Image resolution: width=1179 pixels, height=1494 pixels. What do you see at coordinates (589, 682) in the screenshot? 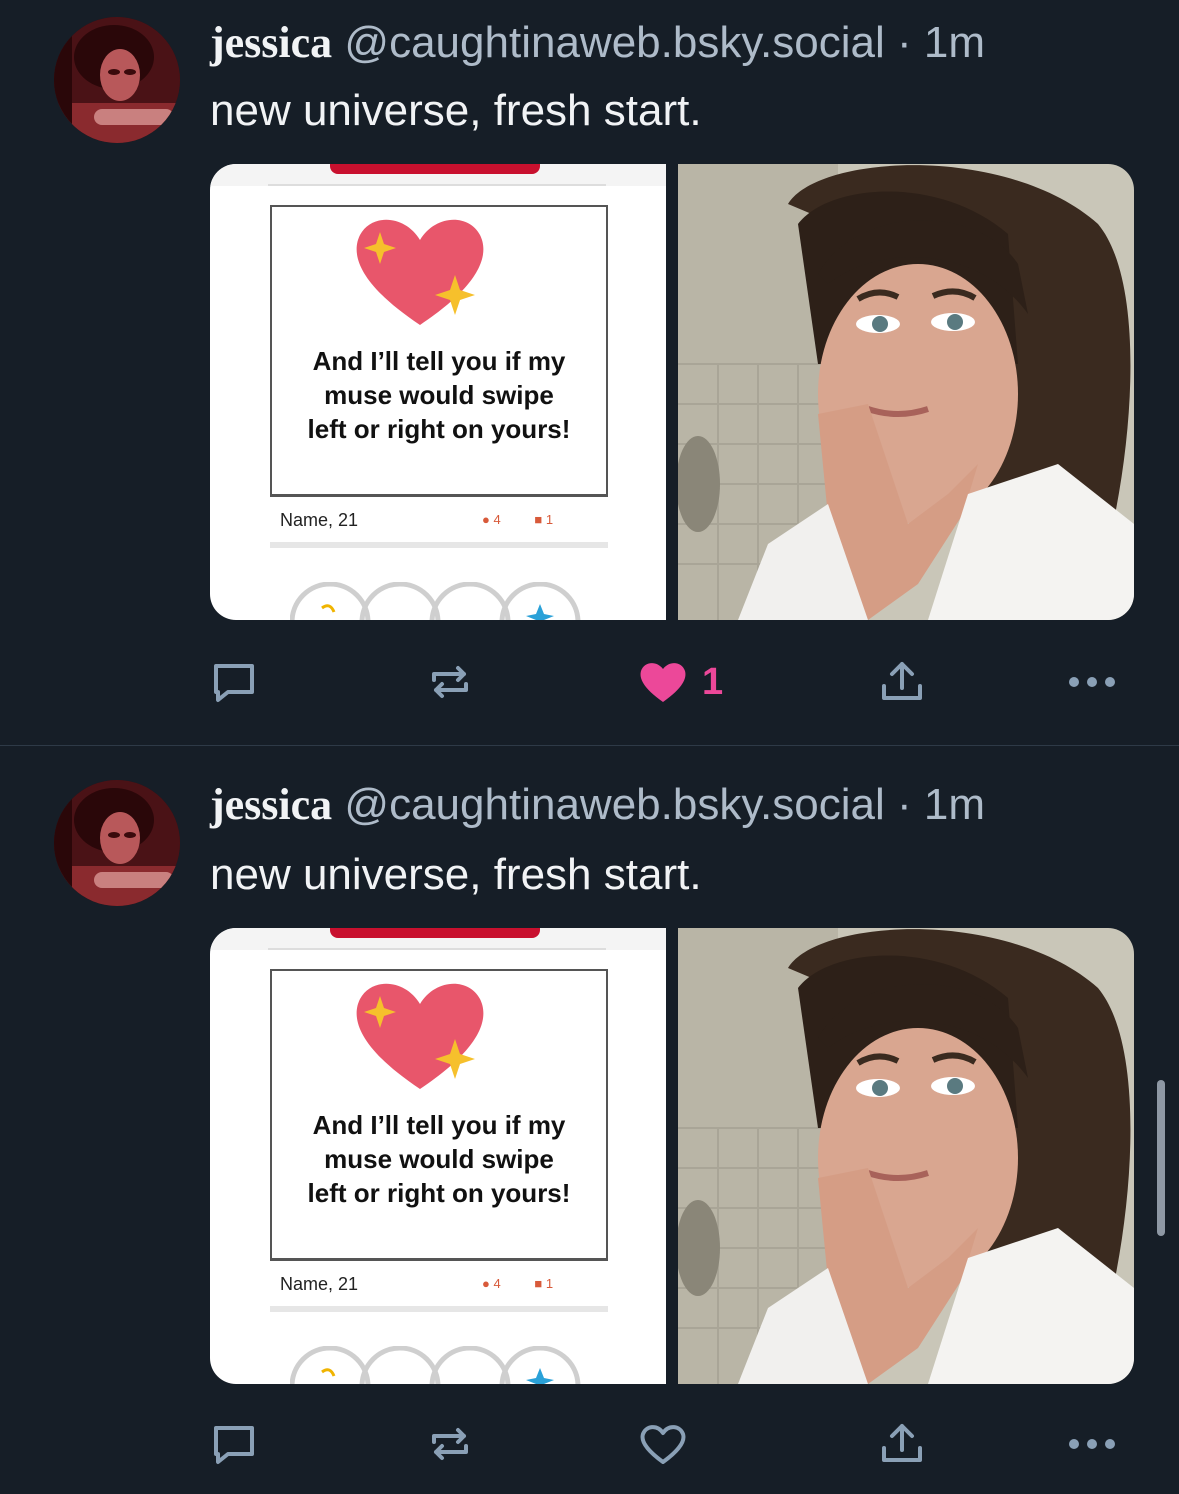
I see `action-bar: 1` at bounding box center [589, 682].